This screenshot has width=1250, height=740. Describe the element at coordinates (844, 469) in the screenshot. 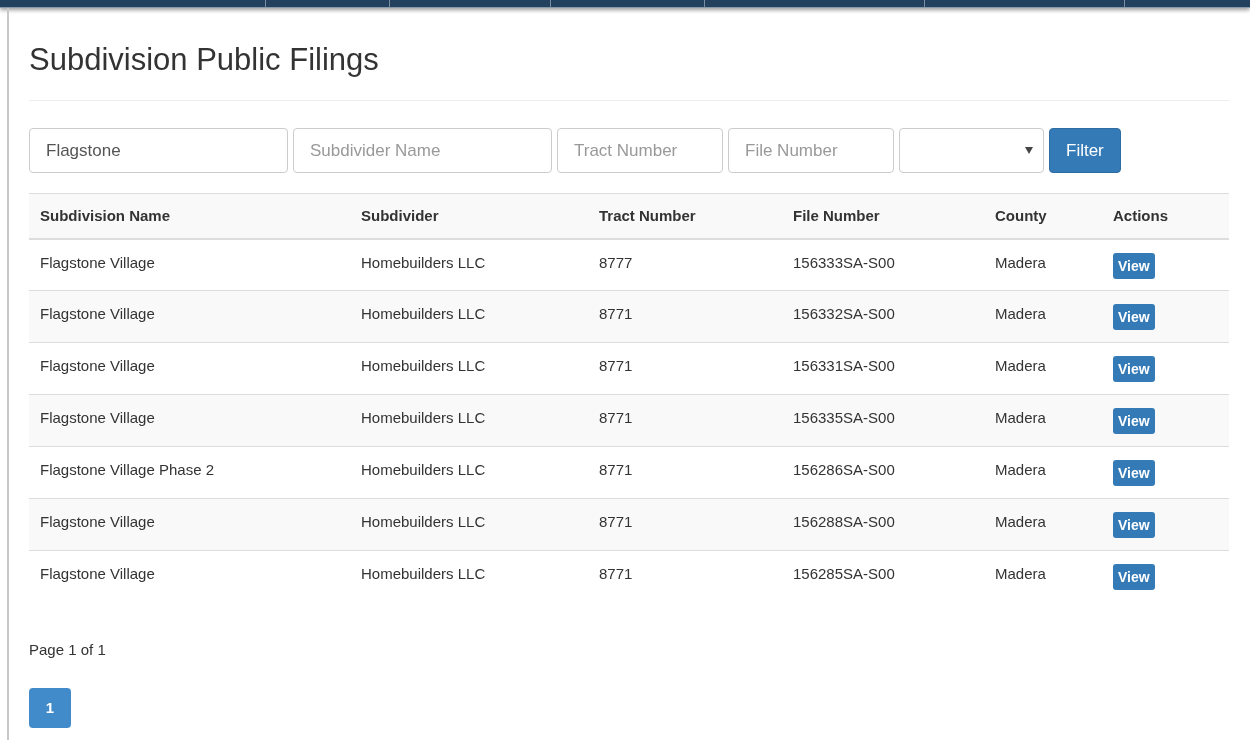

I see `table-cell: 156286SA-S00` at that location.